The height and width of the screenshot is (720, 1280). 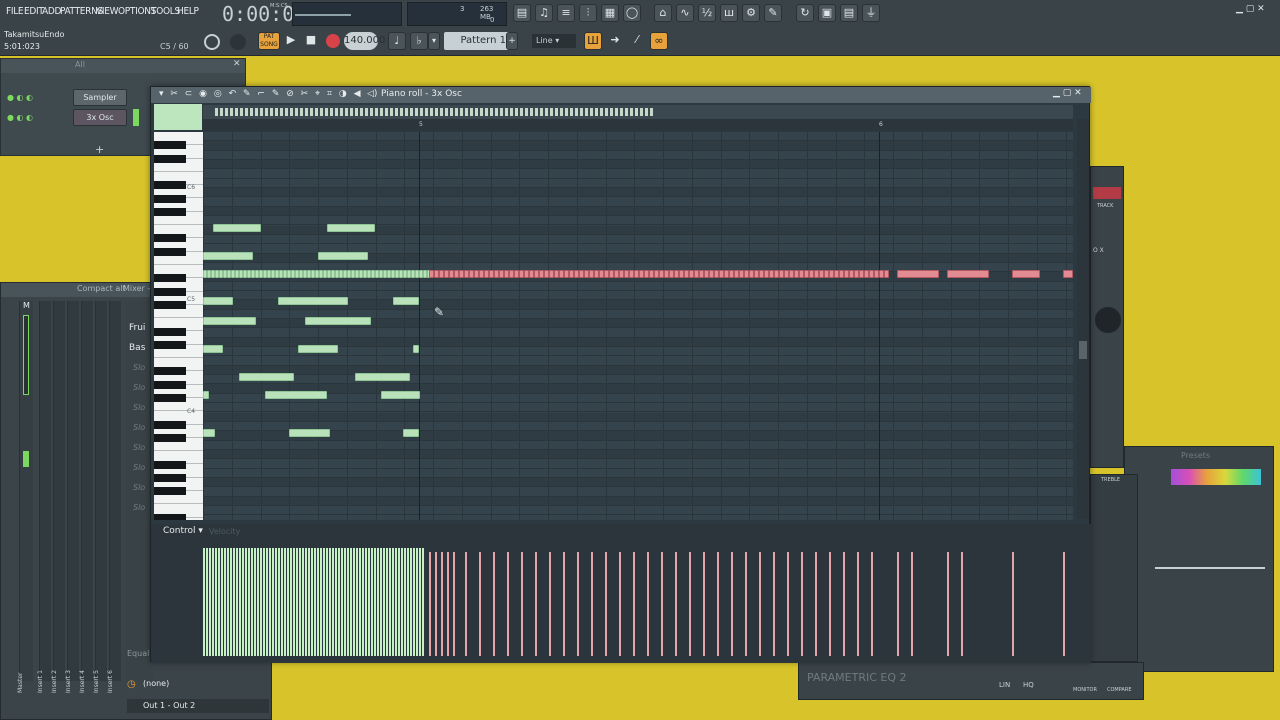 I want to click on menu-view: VIEW, so click(x=107, y=13).